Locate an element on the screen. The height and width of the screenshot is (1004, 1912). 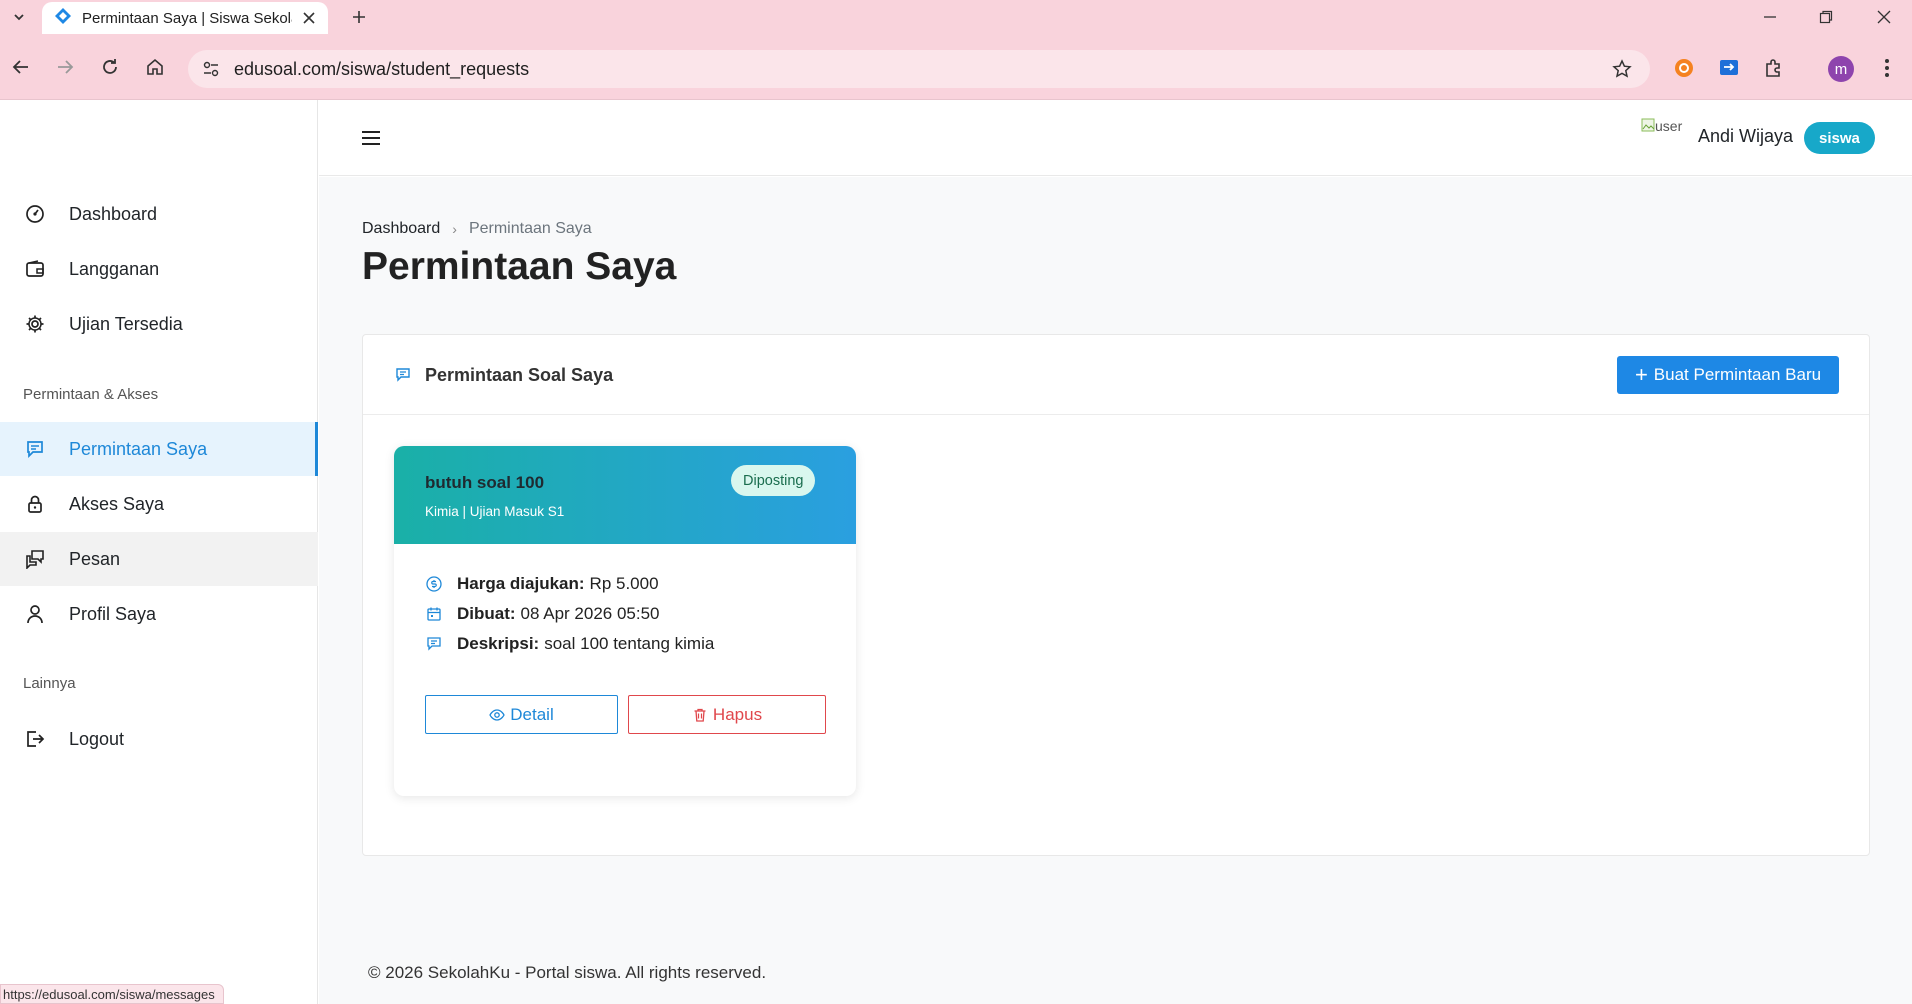
request-created-row: Dibuat: 08 Apr 2026 05:50 is located at coordinates (542, 614).